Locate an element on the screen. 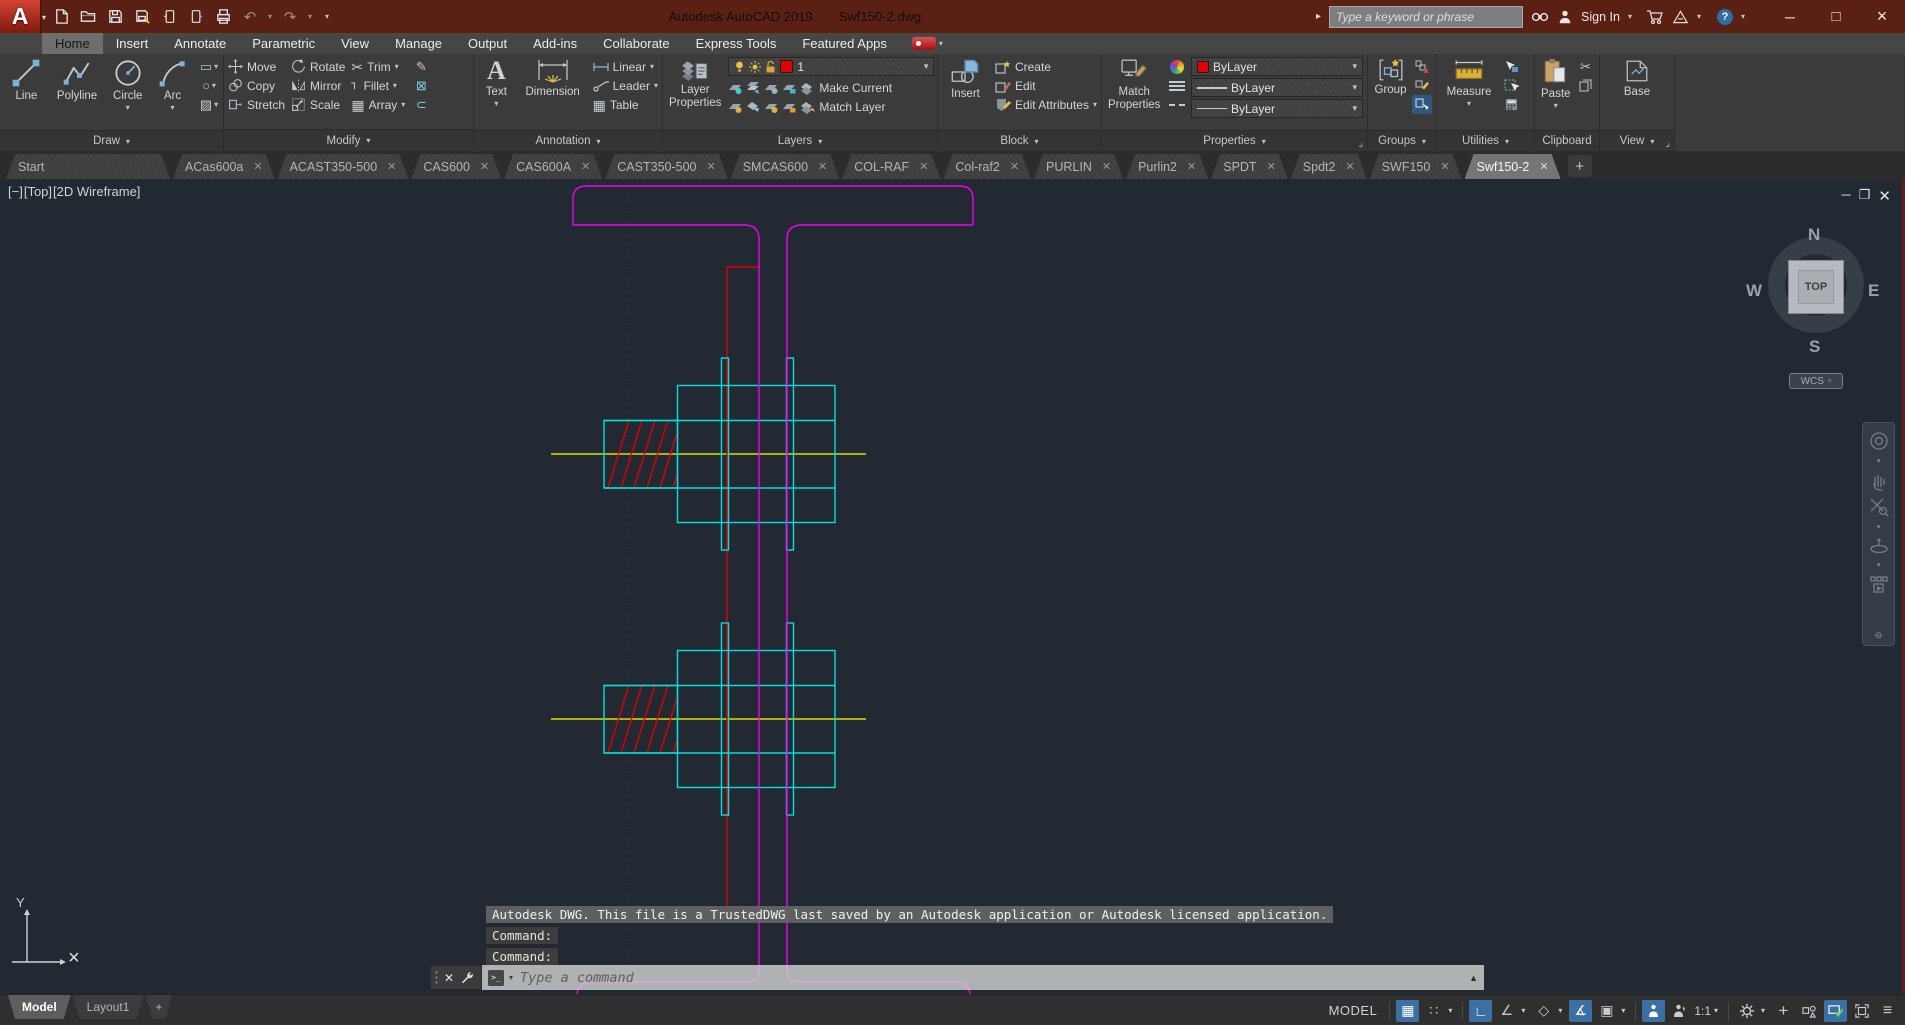  make-current-icon is located at coordinates (808, 88).